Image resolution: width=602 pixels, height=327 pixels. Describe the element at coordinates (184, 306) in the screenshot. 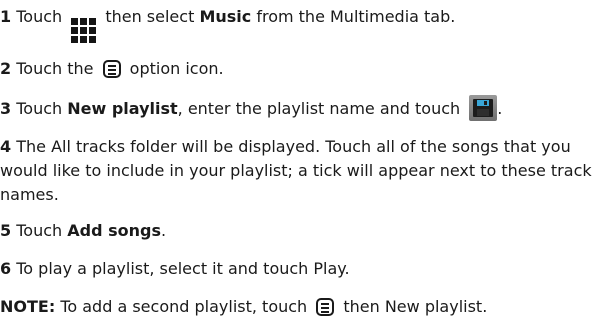

I see `note-text: To add a second playlist, touch` at that location.